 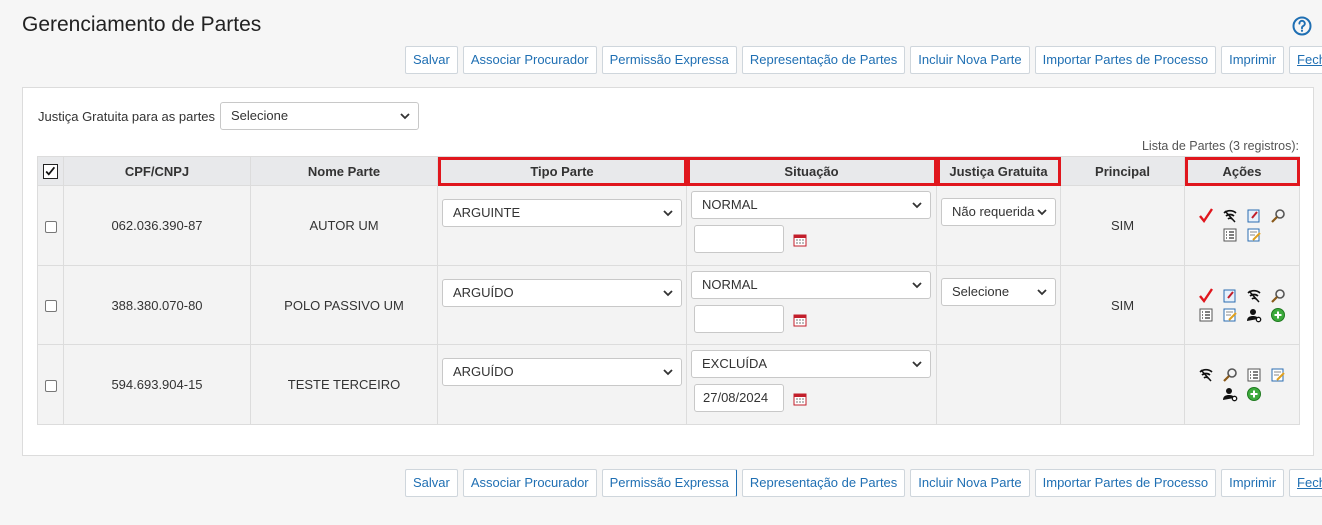 I want to click on help-icon, so click(x=1302, y=26).